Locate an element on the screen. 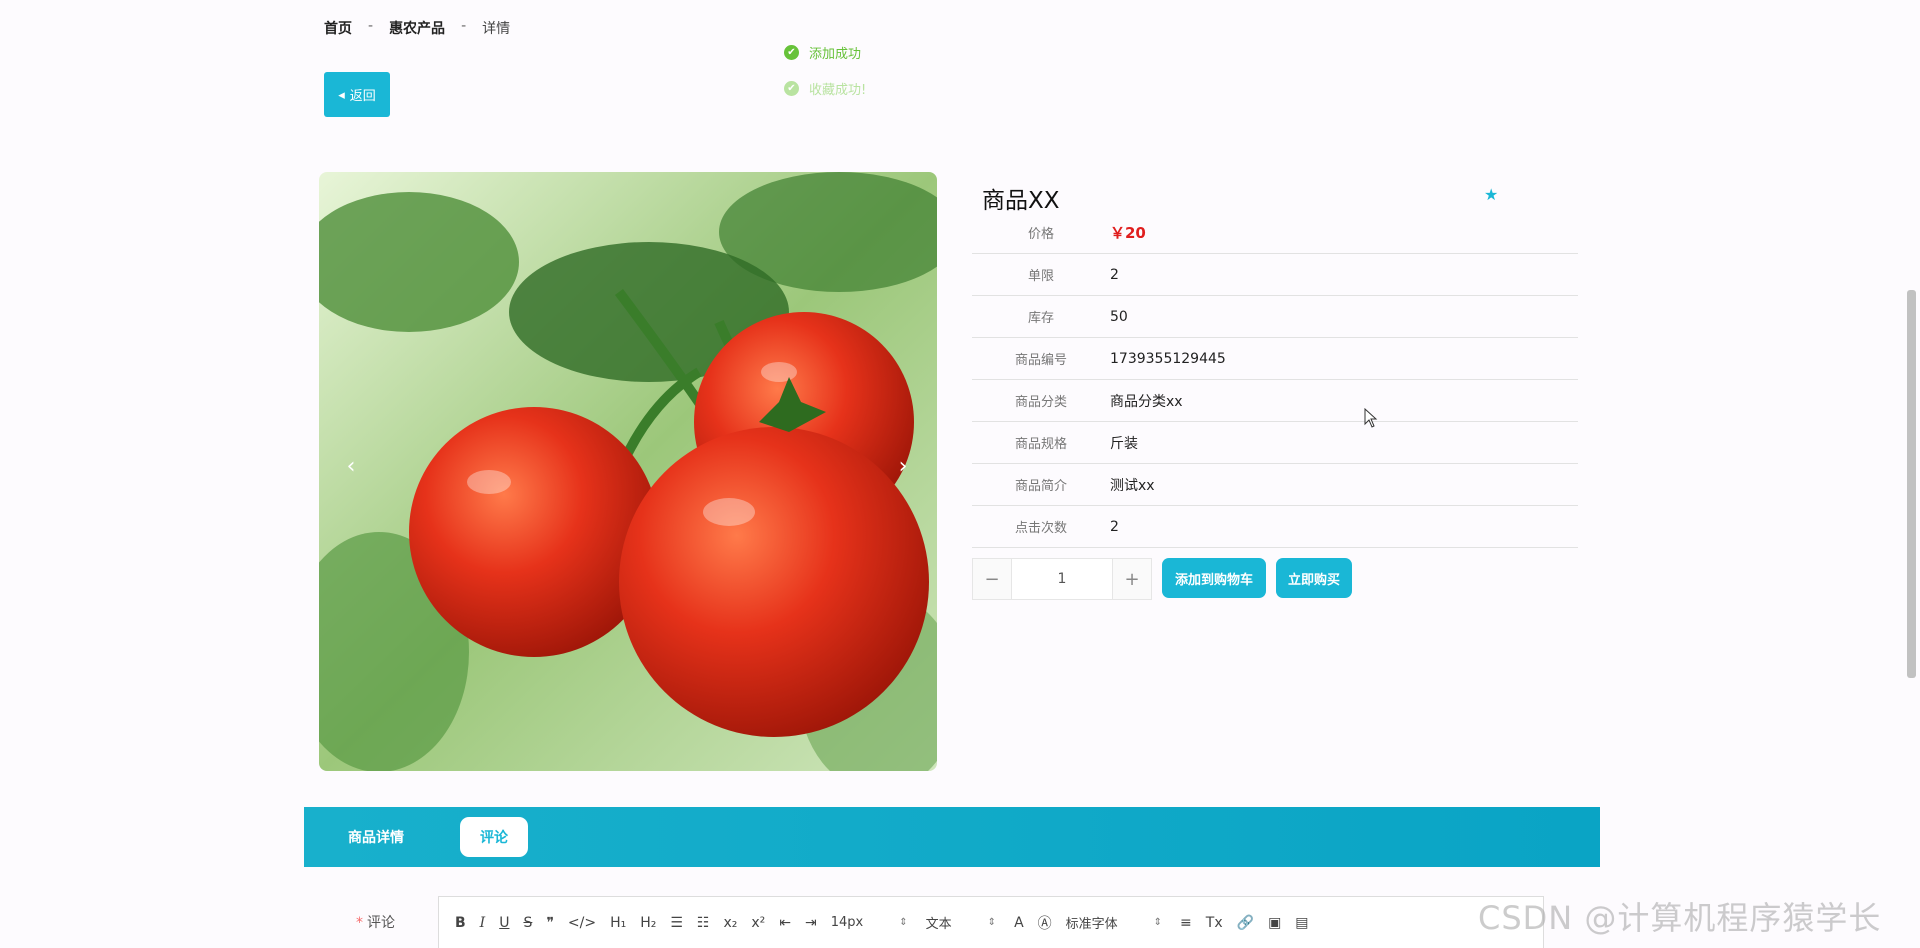 The image size is (1920, 948). watermark: CSDN @计算机程序猿学长 is located at coordinates (1680, 918).